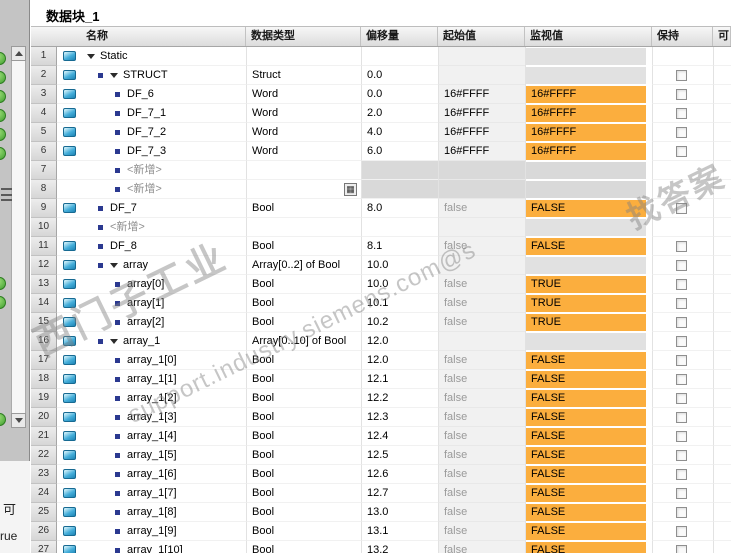  What do you see at coordinates (381, 208) in the screenshot?
I see `table-row: 9 DF_7 Bool 8.0 false FALSE` at bounding box center [381, 208].